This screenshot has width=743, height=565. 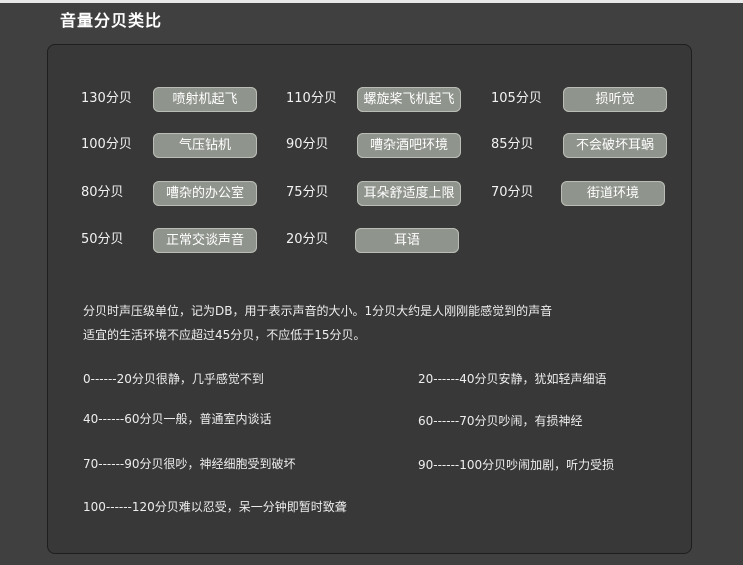 I want to click on description-line: 分贝时声压级单位，记为DB，用于表示声音的大小。1分贝大约是人刚刚能感觉到的声音, so click(x=318, y=311).